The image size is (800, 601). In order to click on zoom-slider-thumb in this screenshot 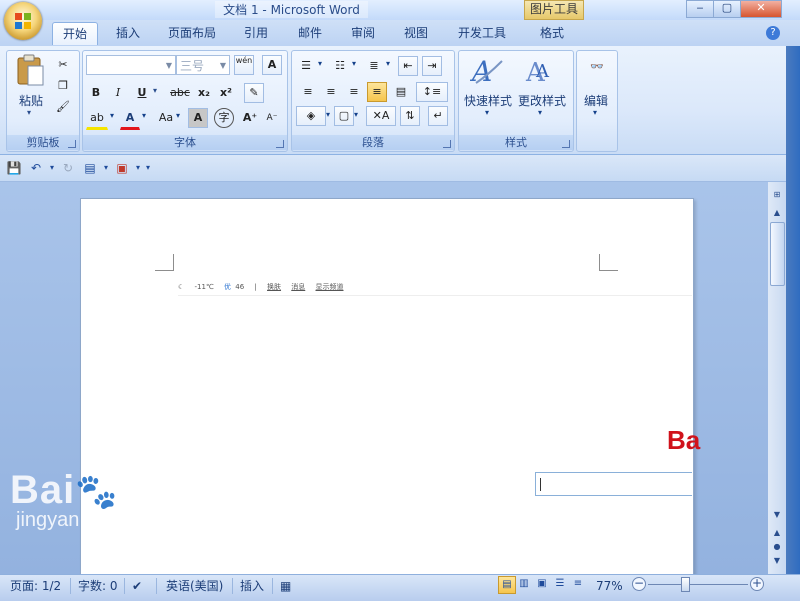, I will do `click(685, 584)`.